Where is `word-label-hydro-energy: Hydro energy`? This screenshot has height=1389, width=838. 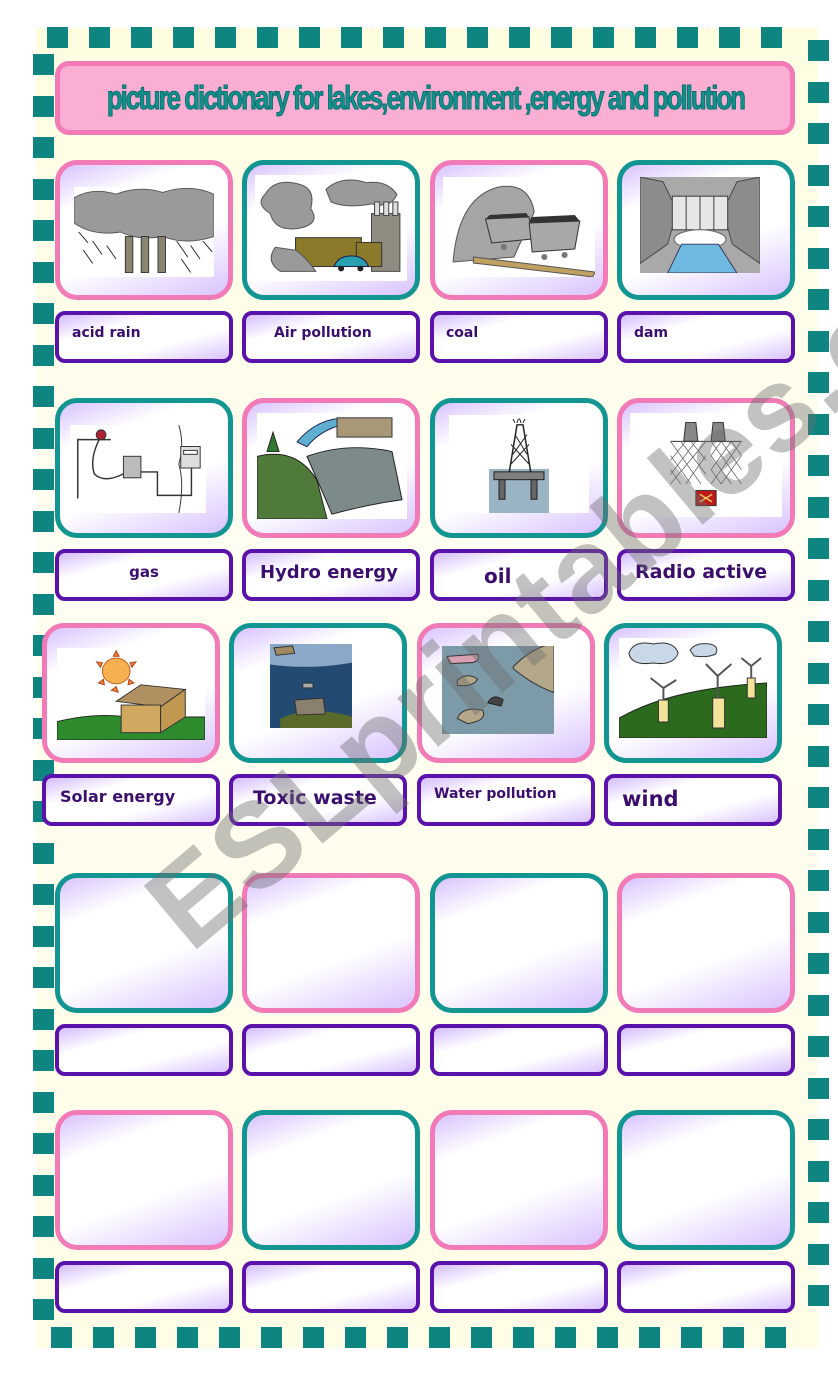 word-label-hydro-energy: Hydro energy is located at coordinates (331, 575).